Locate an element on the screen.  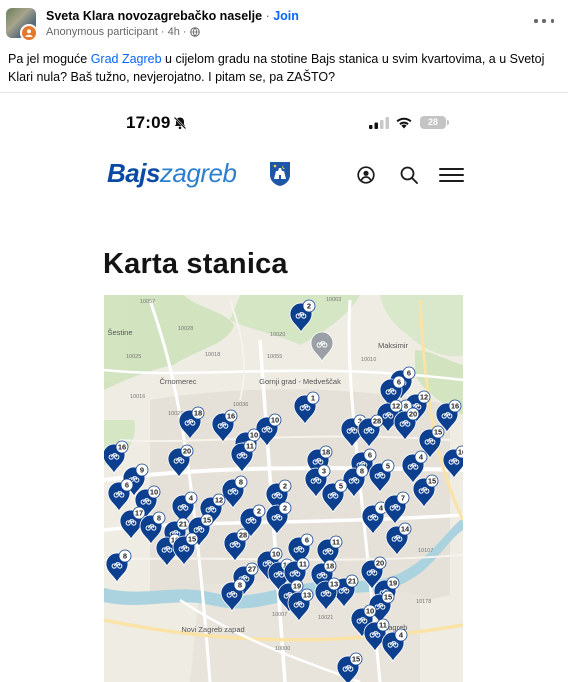
bell-slash-icon is located at coordinates (180, 123).